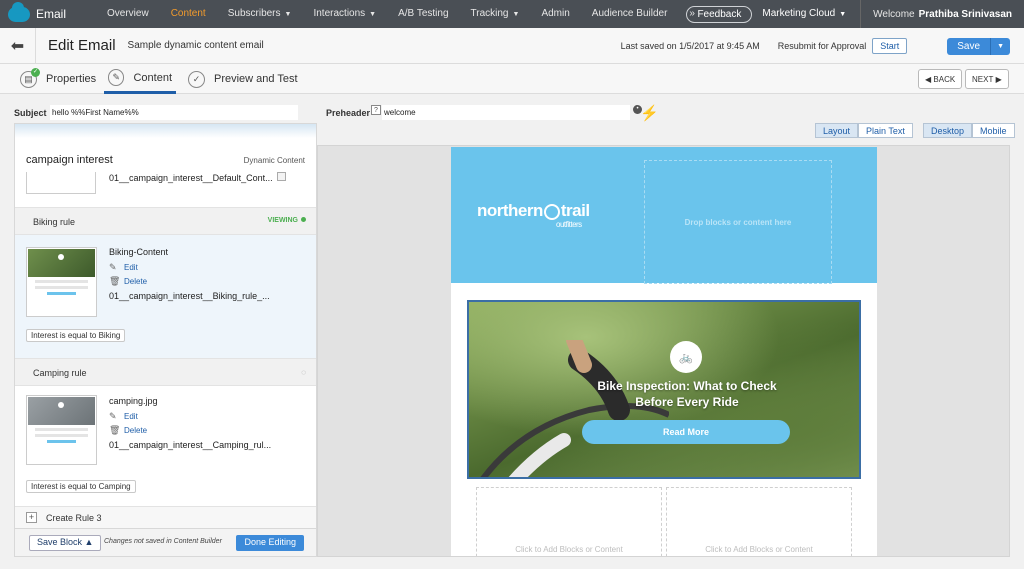  What do you see at coordinates (196, 79) in the screenshot?
I see `check-circle-icon: ✓` at bounding box center [196, 79].